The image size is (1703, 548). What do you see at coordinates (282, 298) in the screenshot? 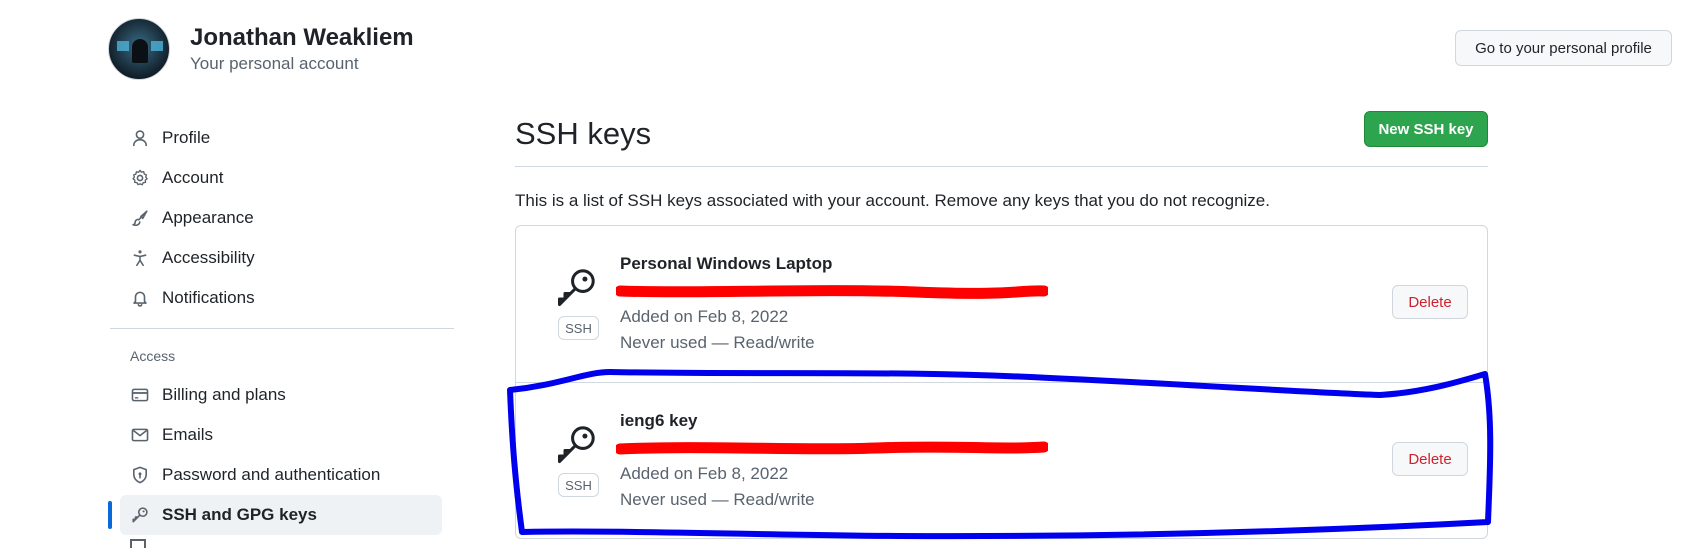
I see `sidebar-item-notifications: Notifications` at bounding box center [282, 298].